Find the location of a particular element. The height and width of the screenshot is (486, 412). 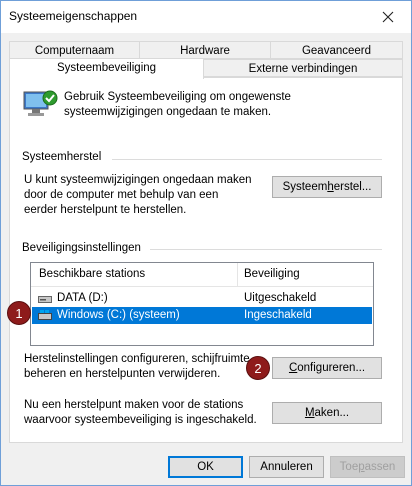

apply-label-prefix: Toe is located at coordinates (349, 467).